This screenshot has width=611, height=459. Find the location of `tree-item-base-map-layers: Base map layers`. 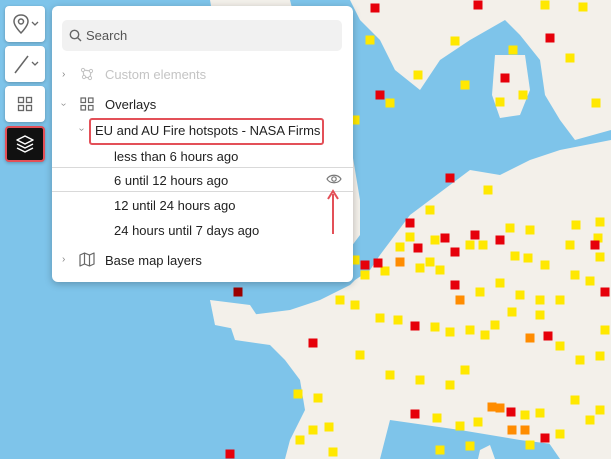

tree-item-base-map-layers: Base map layers is located at coordinates (153, 260).